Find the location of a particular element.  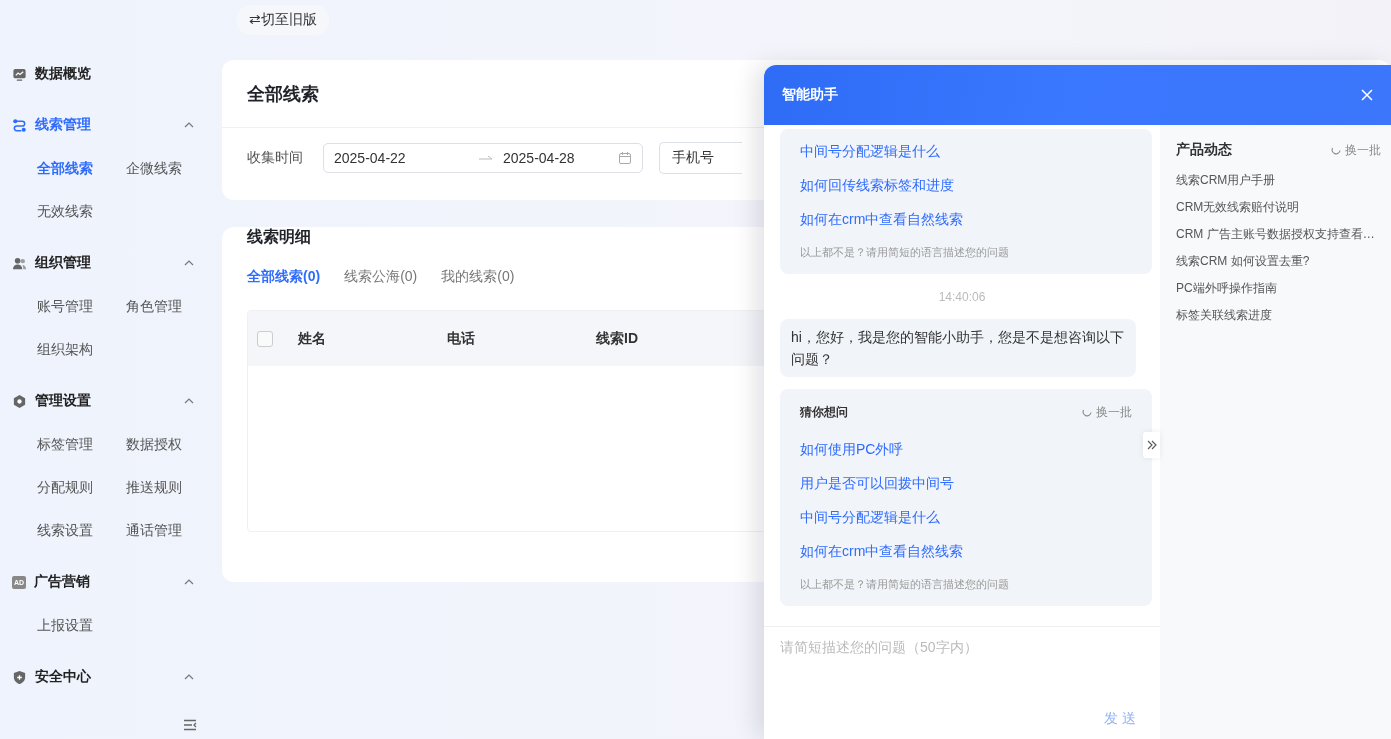

news-link: 线索CRM用户手册 is located at coordinates (1278, 180).